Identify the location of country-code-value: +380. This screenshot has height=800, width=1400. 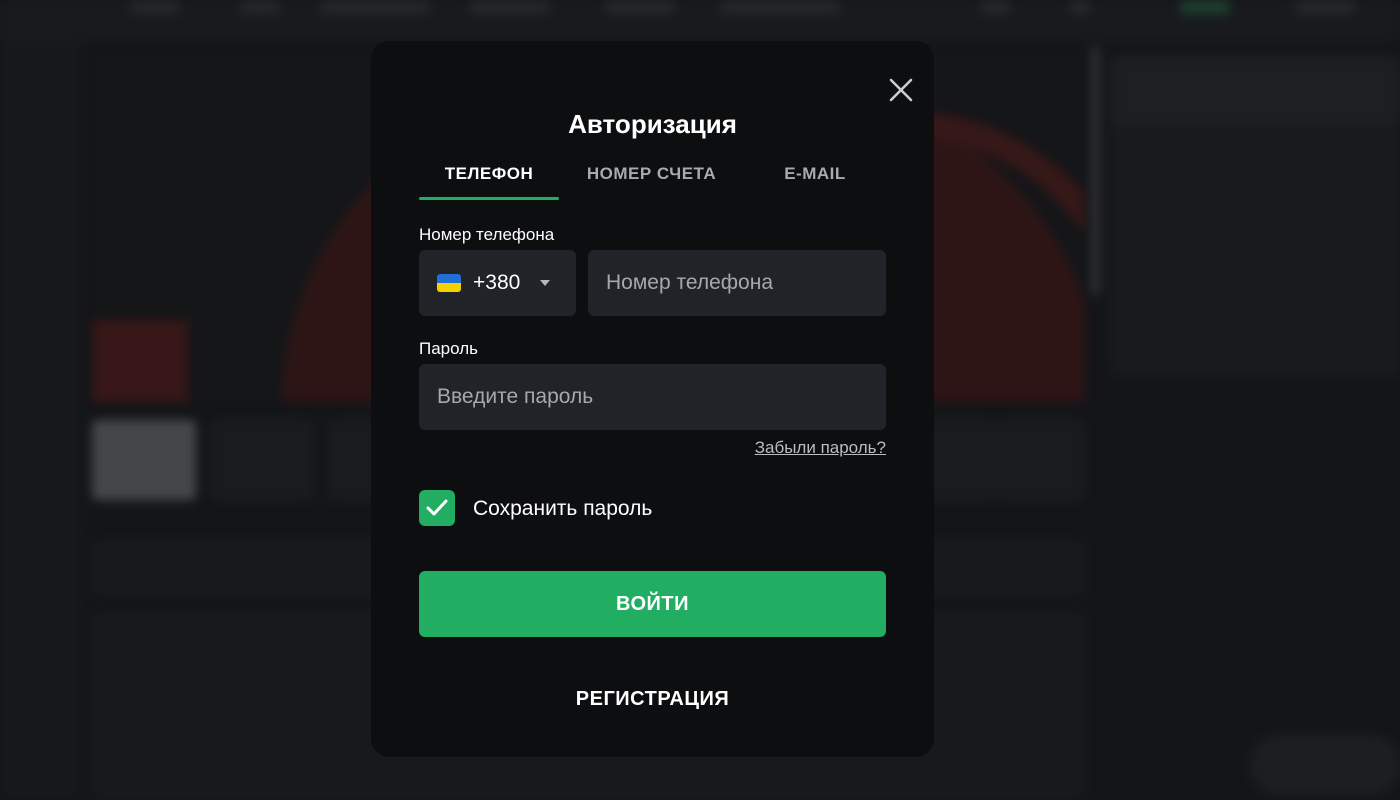
(497, 282).